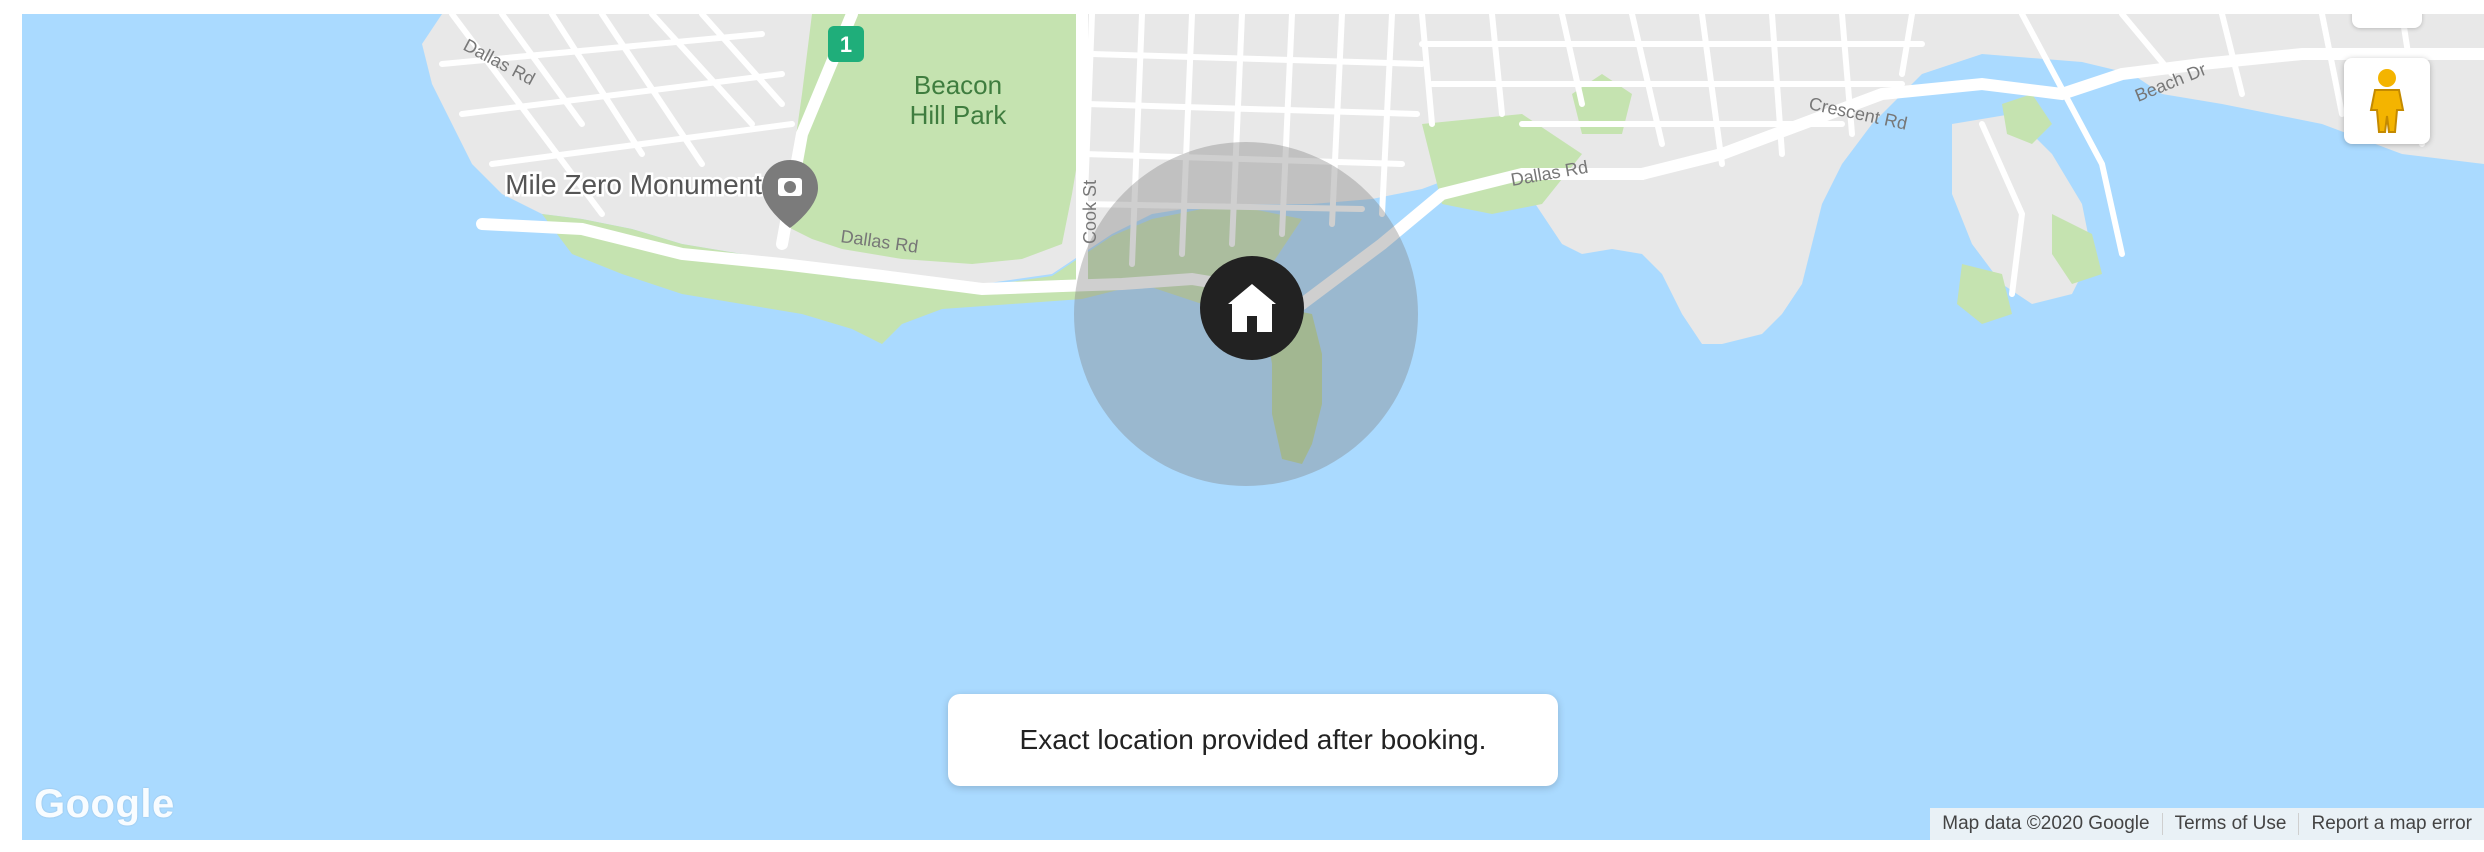  What do you see at coordinates (1090, 212) in the screenshot?
I see `street-label-cook: Cook St` at bounding box center [1090, 212].